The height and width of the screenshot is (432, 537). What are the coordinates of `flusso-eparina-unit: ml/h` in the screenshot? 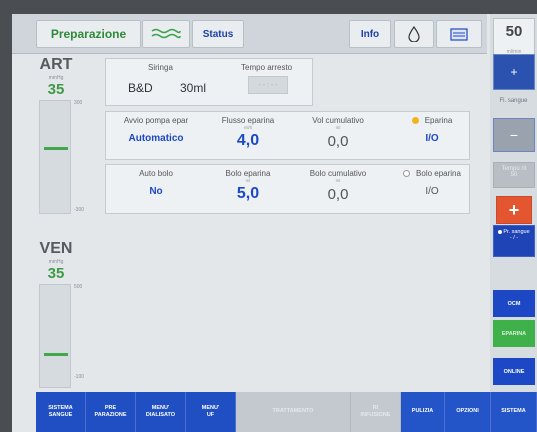 It's located at (248, 127).